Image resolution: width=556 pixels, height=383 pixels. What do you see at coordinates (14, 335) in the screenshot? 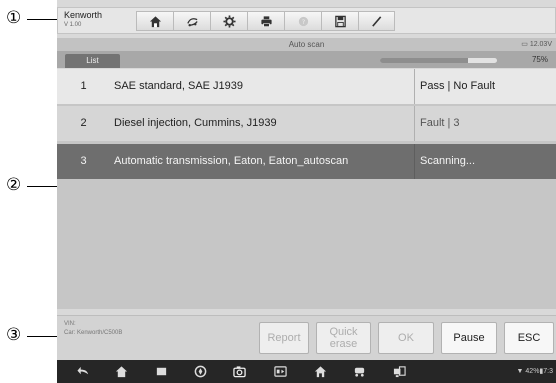
I see `callout-3: ③` at bounding box center [14, 335].